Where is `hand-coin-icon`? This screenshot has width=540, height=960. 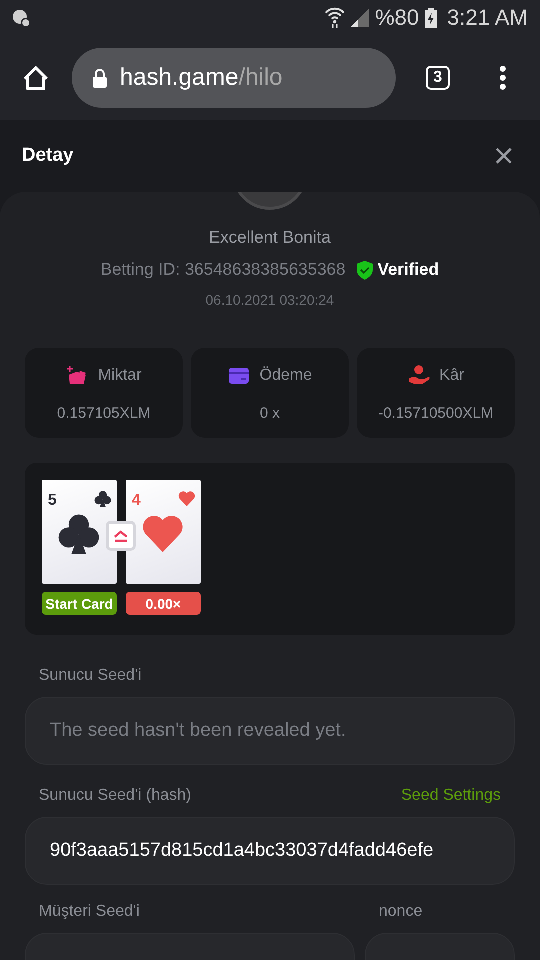
hand-coin-icon is located at coordinates (419, 375).